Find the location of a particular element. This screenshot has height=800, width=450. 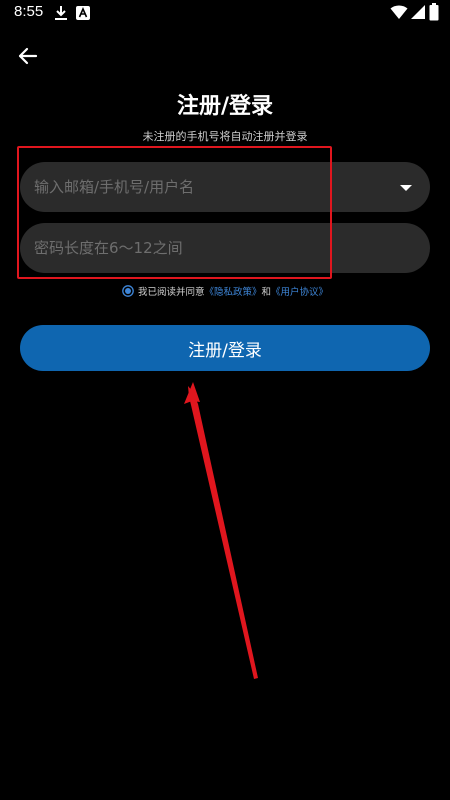

download-icon is located at coordinates (61, 15).